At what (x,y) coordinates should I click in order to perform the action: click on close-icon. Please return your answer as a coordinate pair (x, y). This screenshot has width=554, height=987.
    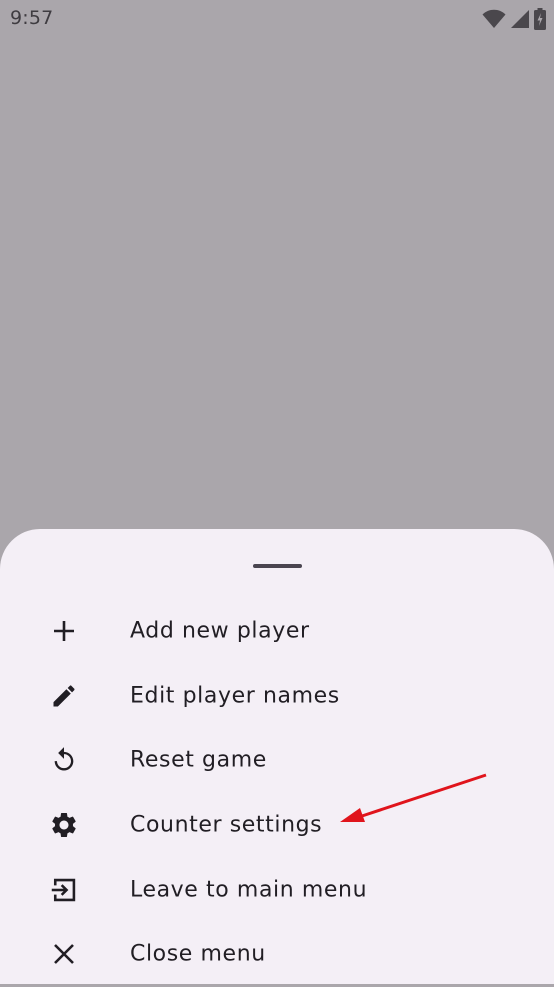
    Looking at the image, I should click on (64, 954).